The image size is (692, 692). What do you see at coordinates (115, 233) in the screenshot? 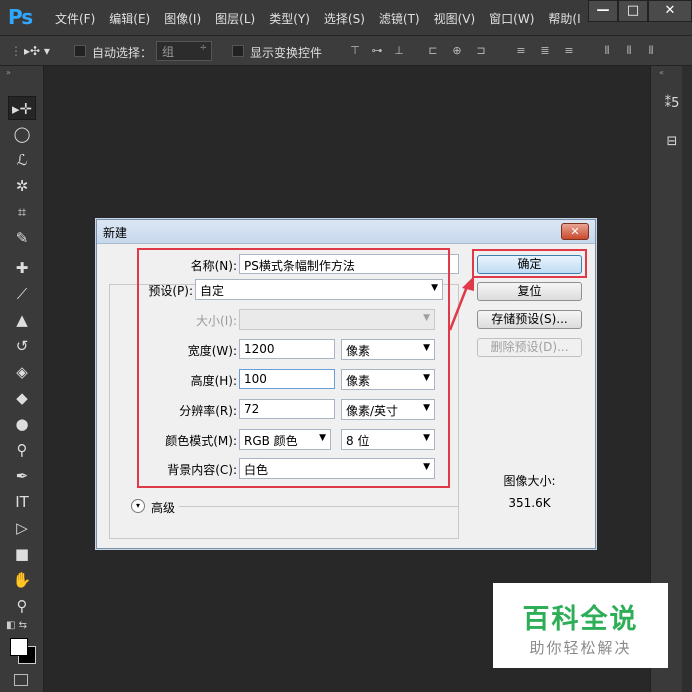
I see `dialog-title: 新建` at bounding box center [115, 233].